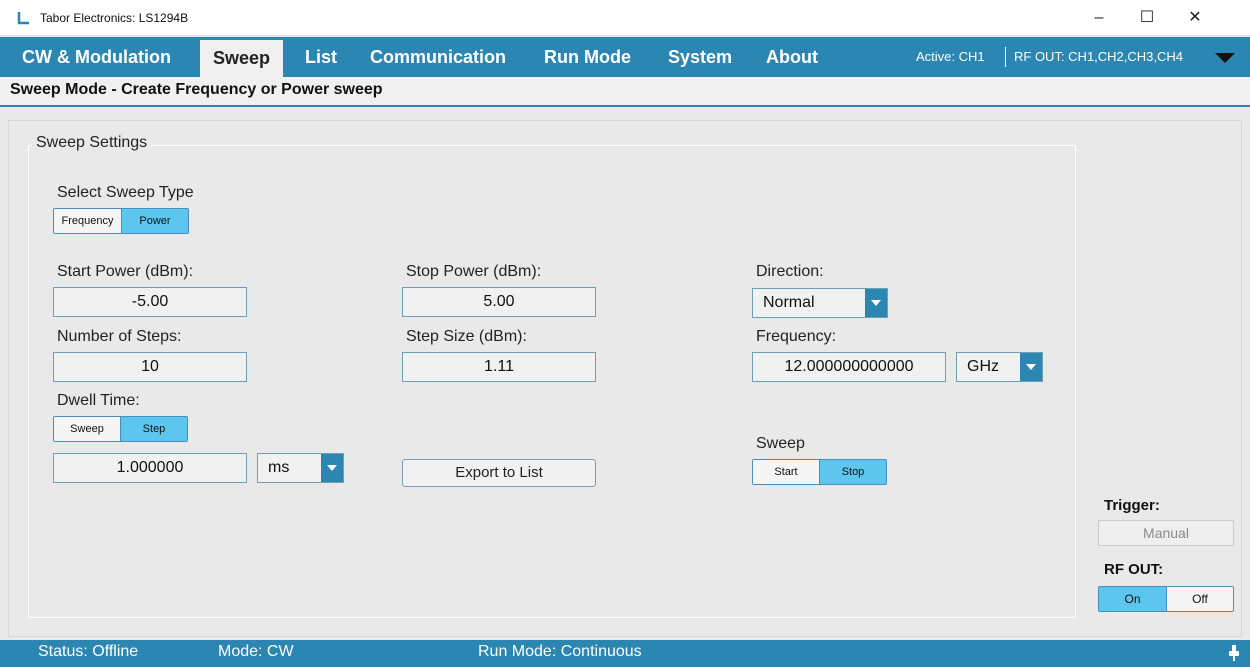 The image size is (1250, 667). What do you see at coordinates (849, 367) in the screenshot?
I see `frequency-field: 12.000000000000` at bounding box center [849, 367].